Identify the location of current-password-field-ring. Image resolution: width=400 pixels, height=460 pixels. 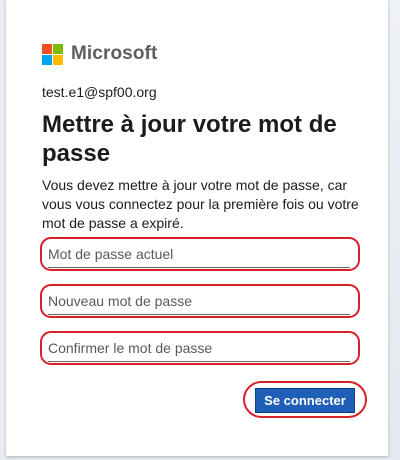
(200, 254).